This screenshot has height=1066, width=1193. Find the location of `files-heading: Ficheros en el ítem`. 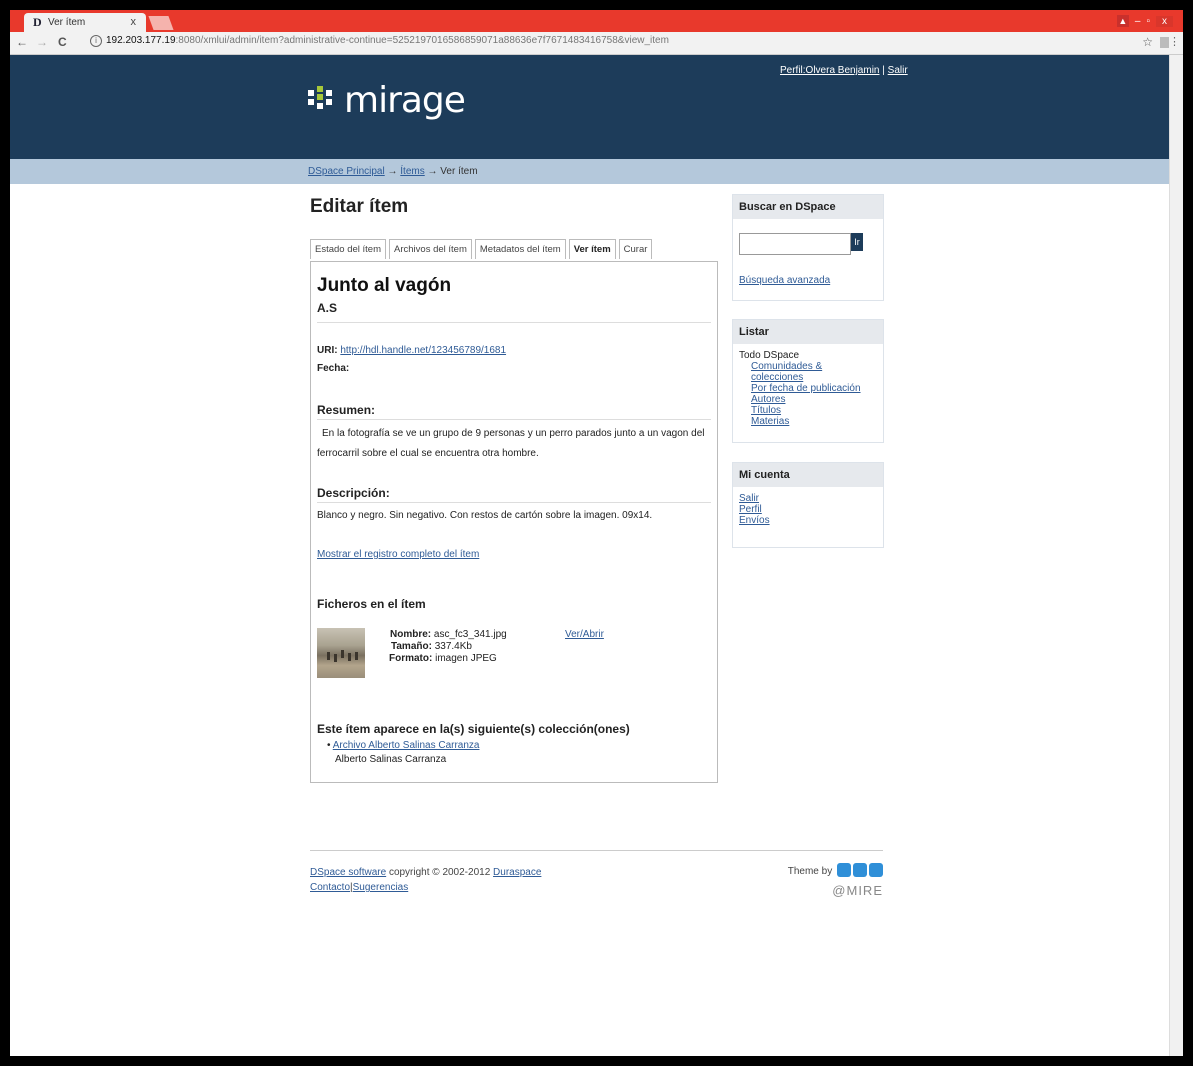

files-heading: Ficheros en el ítem is located at coordinates (371, 604).